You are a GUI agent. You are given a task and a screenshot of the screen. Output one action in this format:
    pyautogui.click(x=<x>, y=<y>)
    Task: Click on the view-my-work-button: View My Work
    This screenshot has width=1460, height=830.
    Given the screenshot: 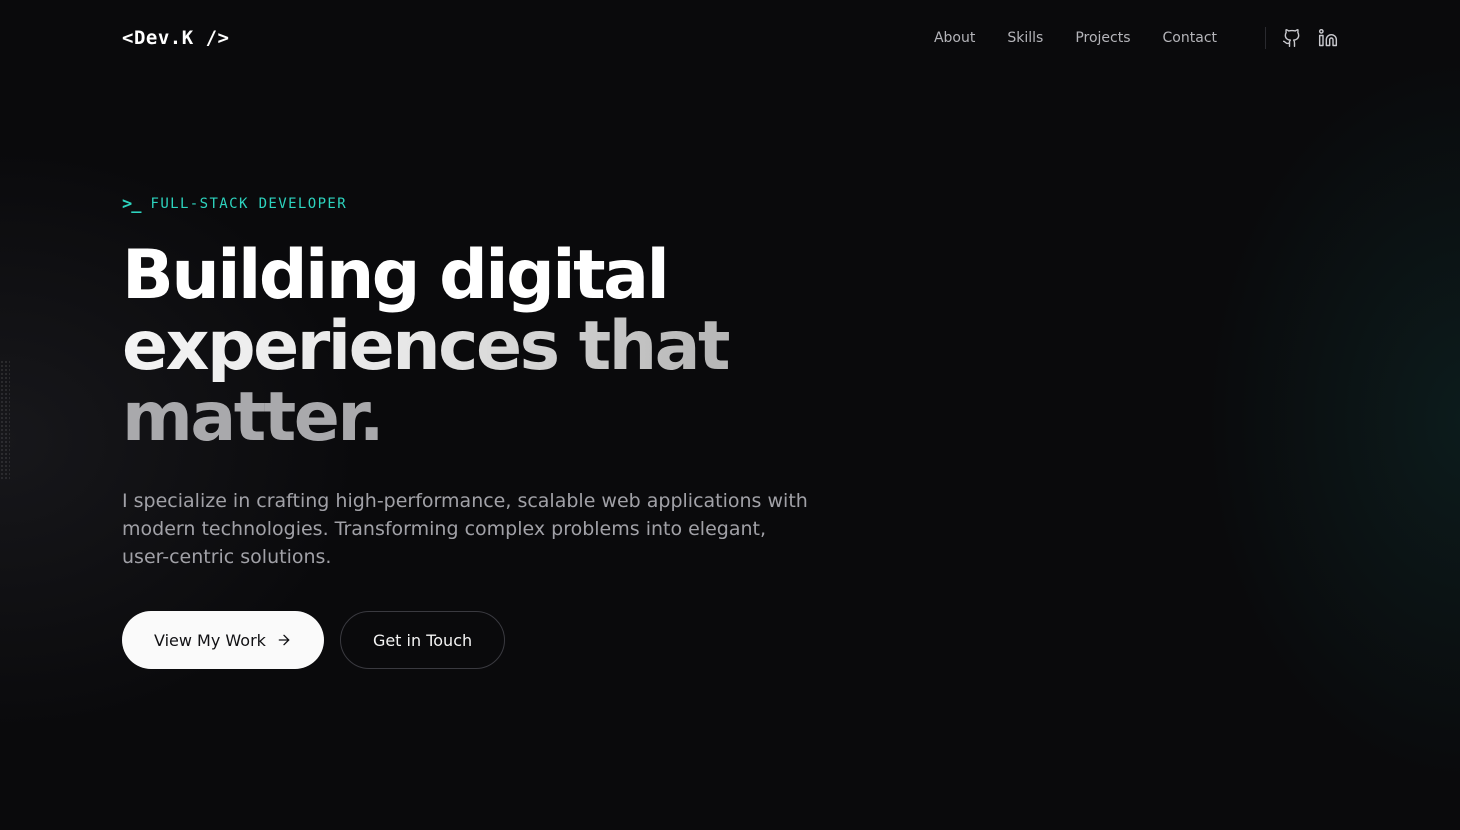 What is the action you would take?
    pyautogui.click(x=223, y=640)
    